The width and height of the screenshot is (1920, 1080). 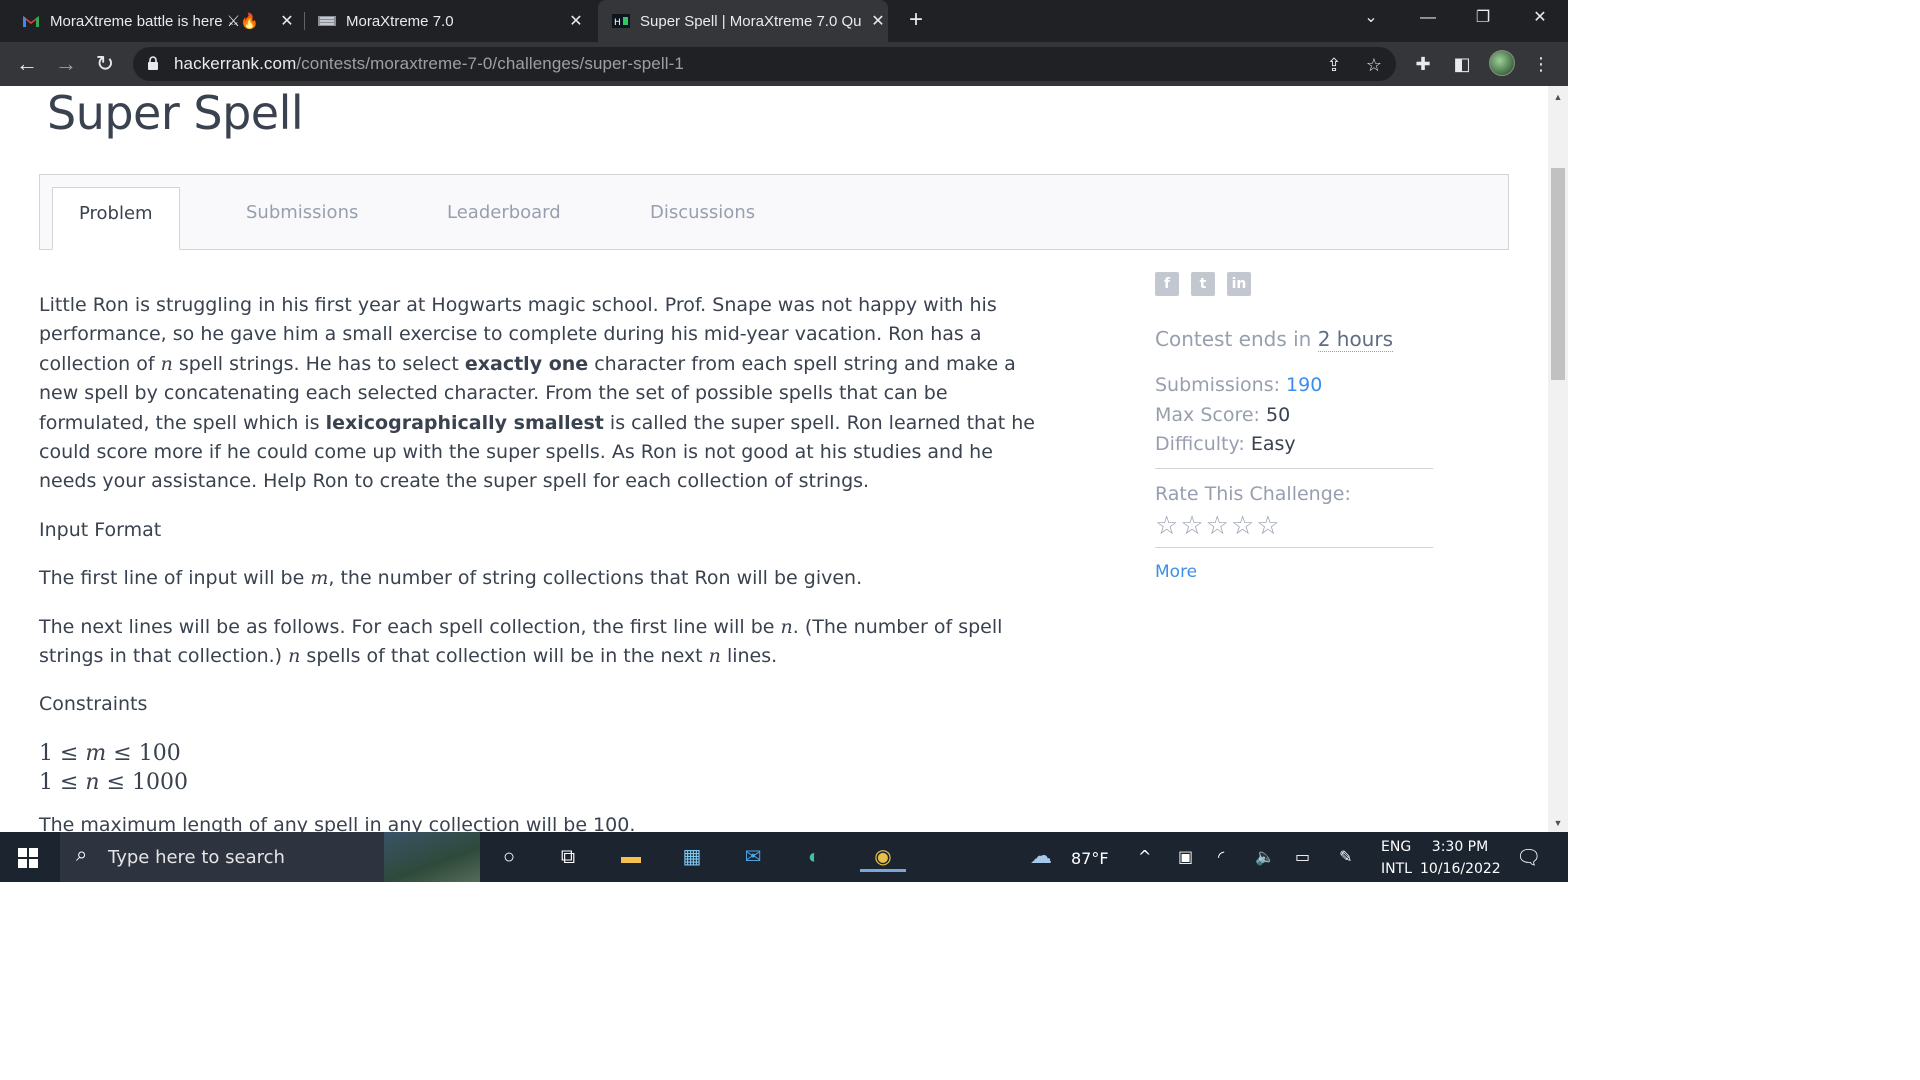 I want to click on battery-icon: ▭, so click(x=1302, y=872).